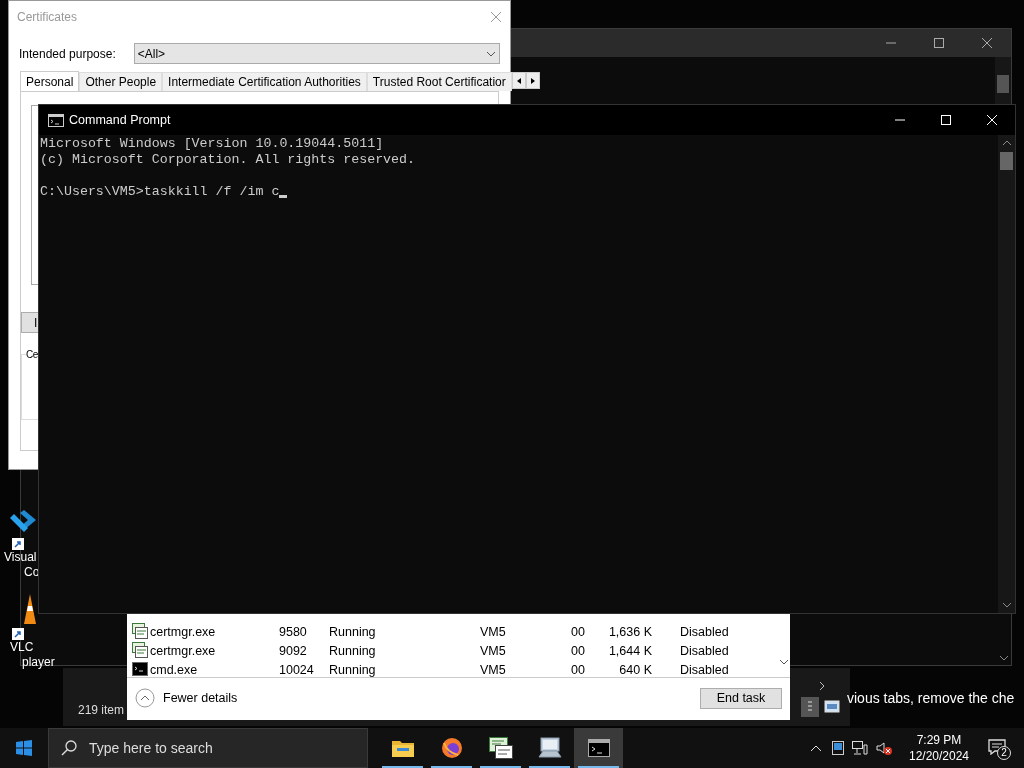  What do you see at coordinates (23, 617) in the screenshot?
I see `traffic-cone-icon` at bounding box center [23, 617].